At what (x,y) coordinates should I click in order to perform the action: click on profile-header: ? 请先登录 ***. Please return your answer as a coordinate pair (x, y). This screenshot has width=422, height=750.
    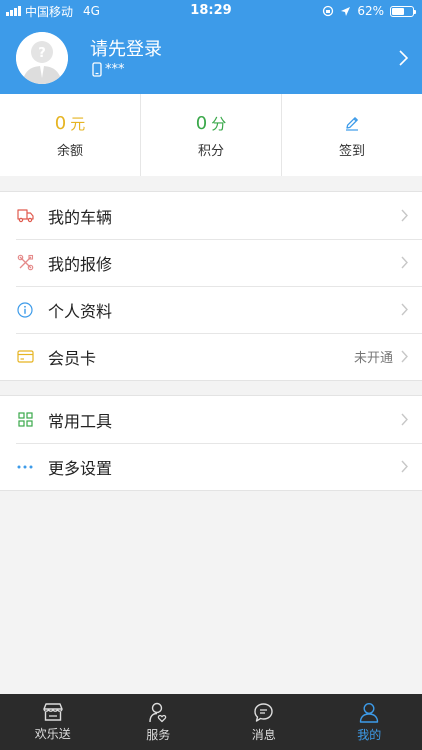
    Looking at the image, I should click on (211, 58).